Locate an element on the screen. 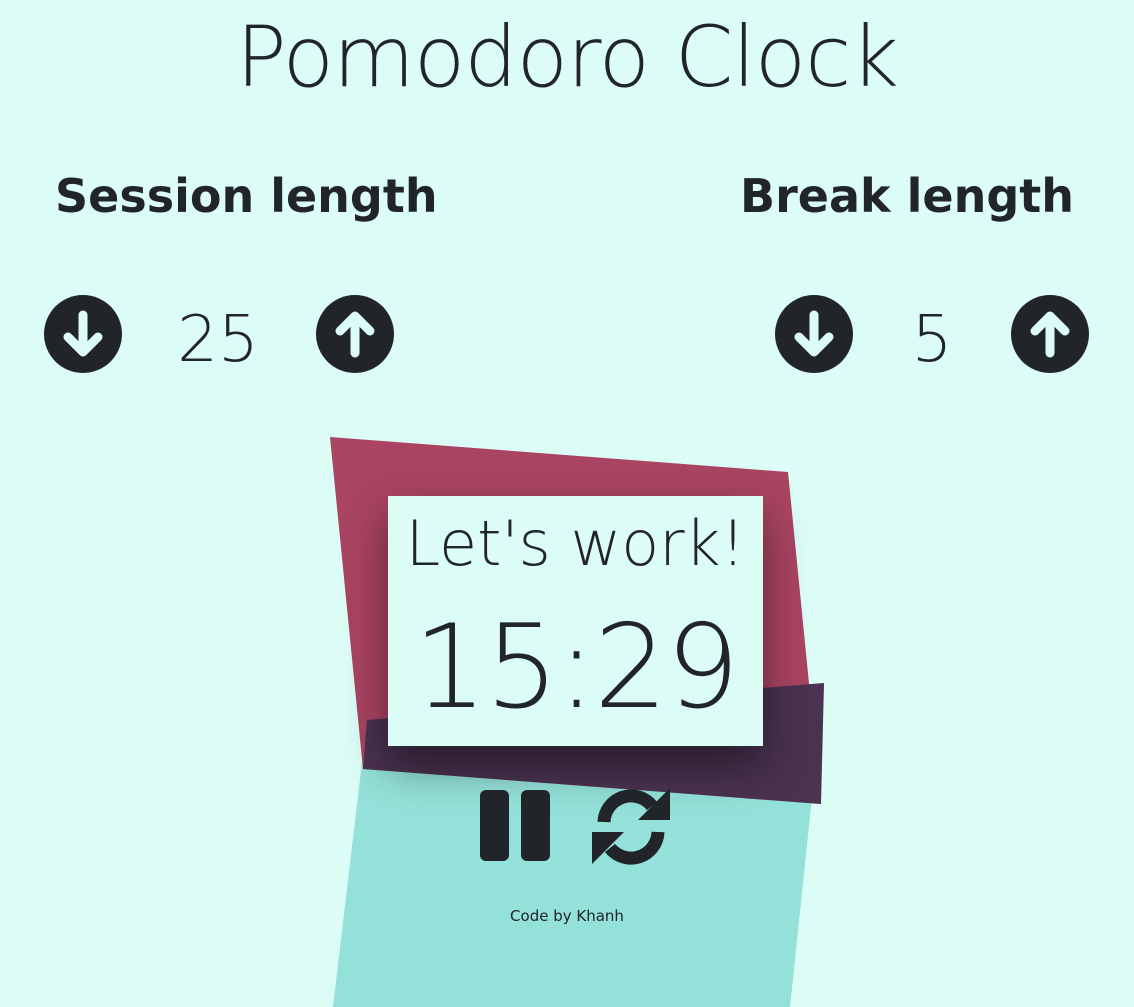  break-decrement-button is located at coordinates (814, 334).